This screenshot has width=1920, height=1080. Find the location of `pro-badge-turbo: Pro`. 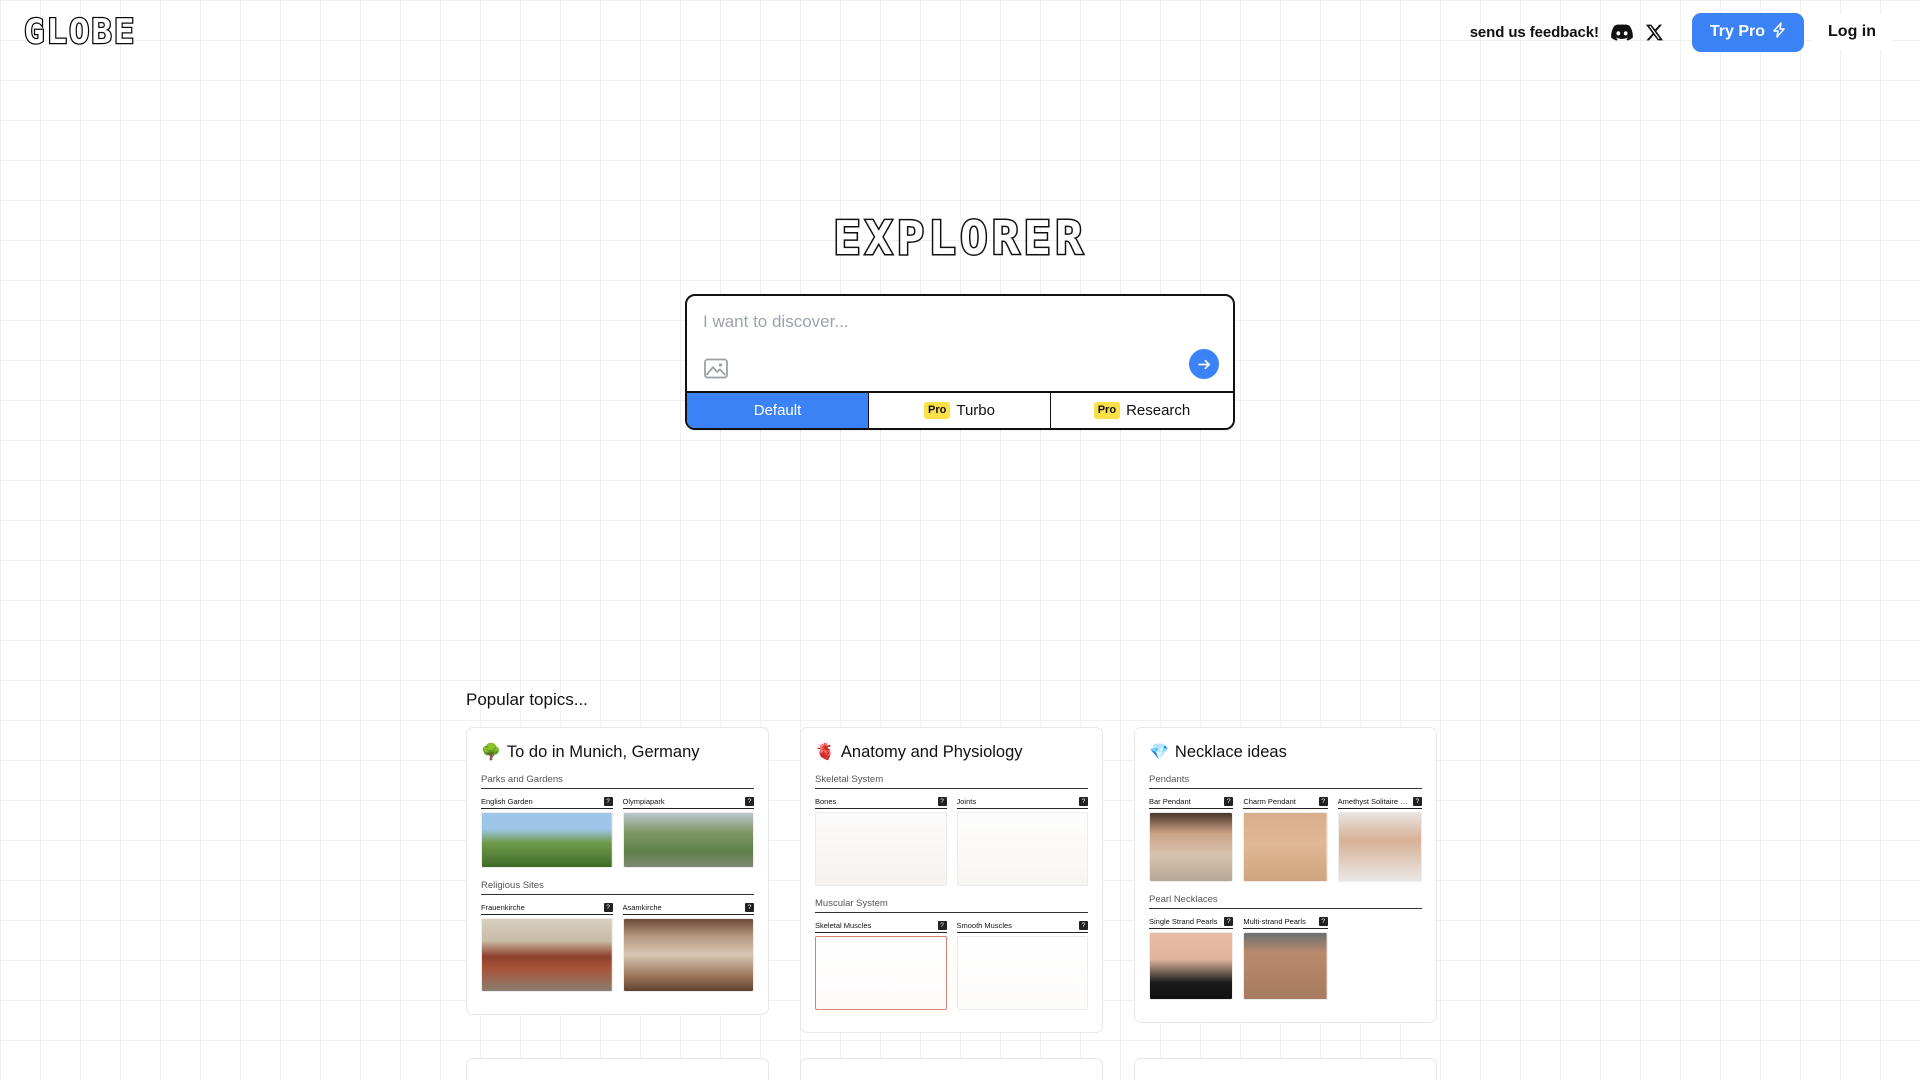

pro-badge-turbo: Pro is located at coordinates (937, 410).